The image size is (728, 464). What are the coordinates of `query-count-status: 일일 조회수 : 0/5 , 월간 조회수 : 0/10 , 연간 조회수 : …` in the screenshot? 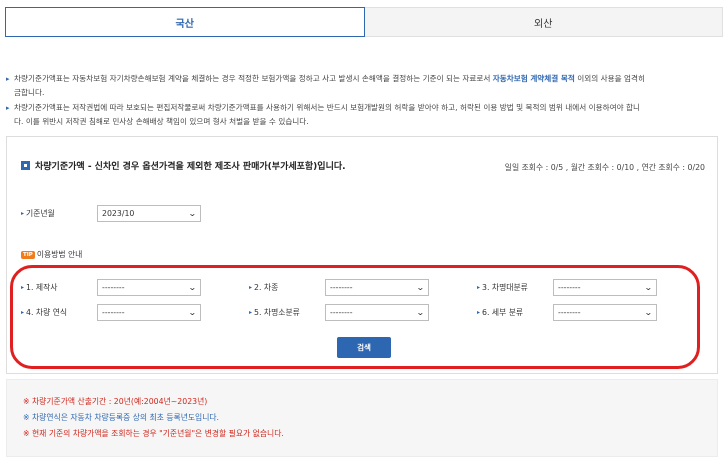 It's located at (604, 167).